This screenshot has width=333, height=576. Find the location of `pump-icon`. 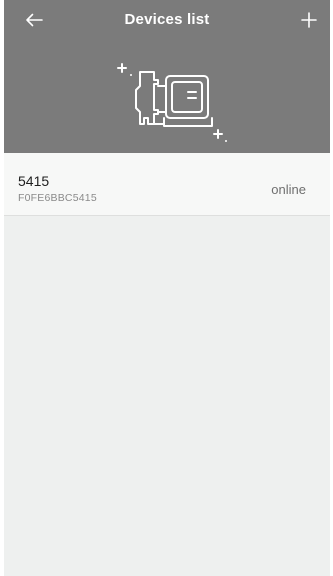

pump-icon is located at coordinates (172, 102).